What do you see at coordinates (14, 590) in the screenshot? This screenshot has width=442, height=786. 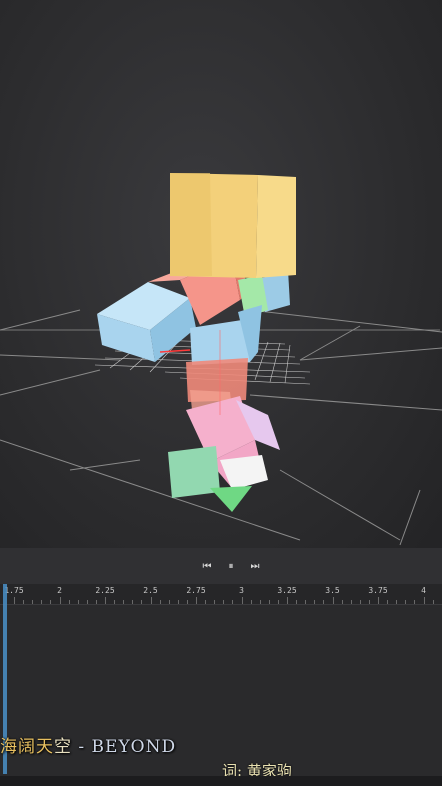 I see `ruler-tick-label: 1.75` at bounding box center [14, 590].